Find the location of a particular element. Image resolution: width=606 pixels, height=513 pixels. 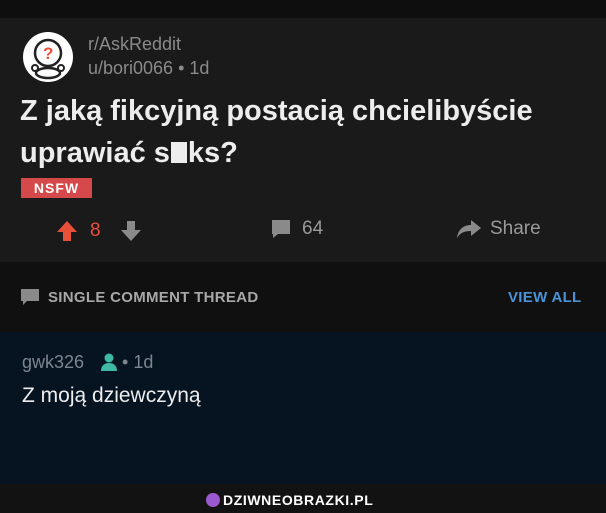

downvote-button is located at coordinates (131, 231).